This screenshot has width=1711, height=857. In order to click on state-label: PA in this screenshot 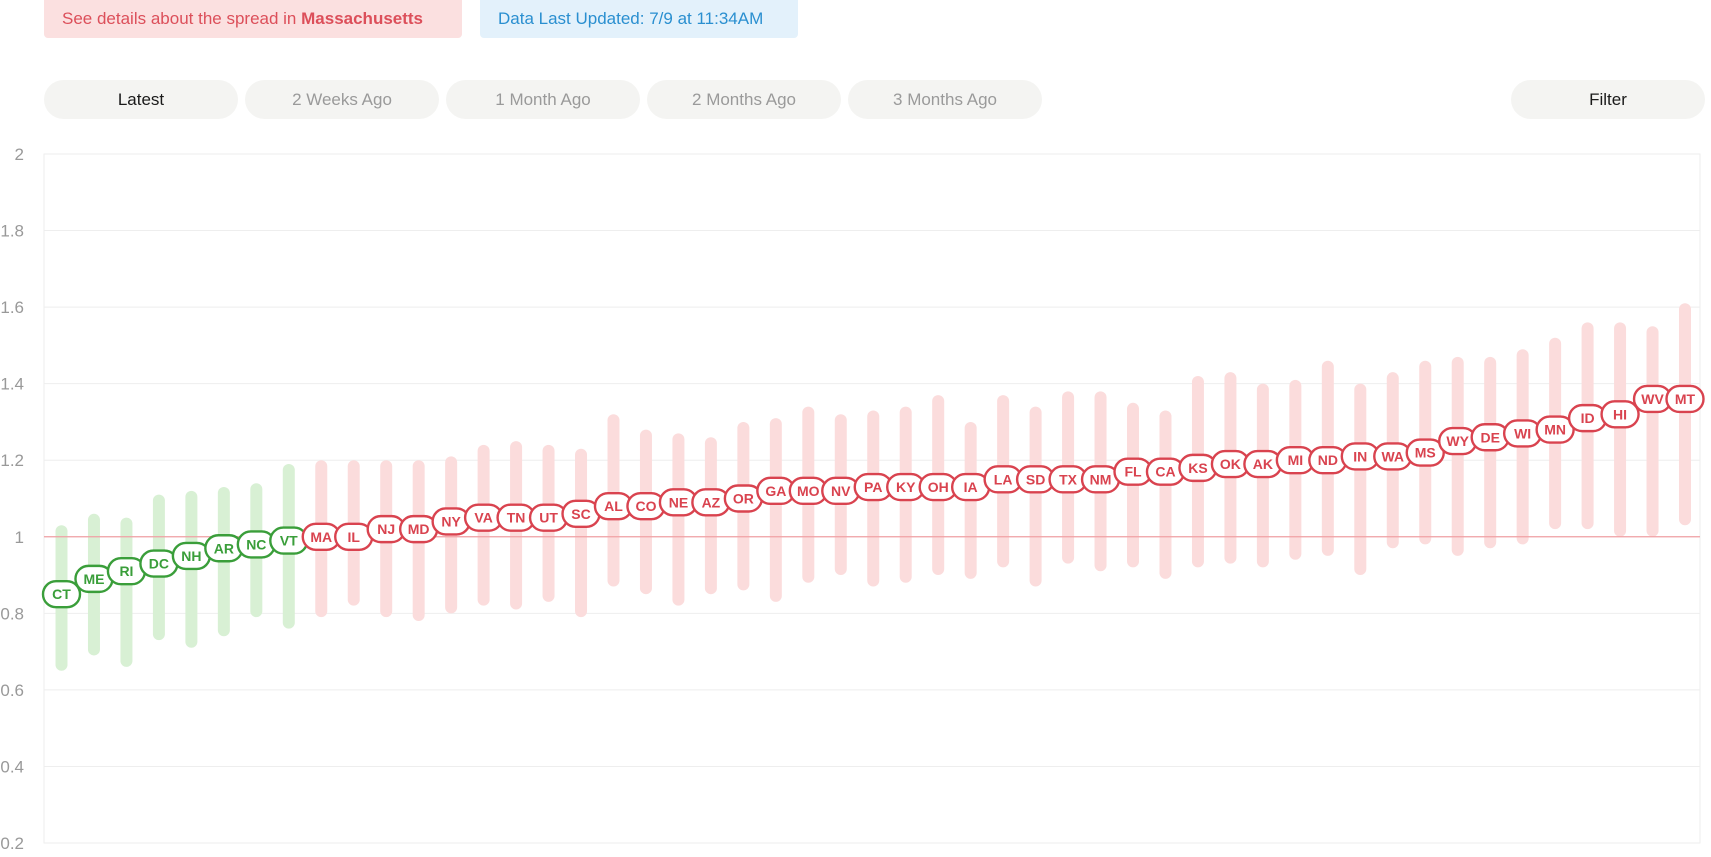, I will do `click(873, 487)`.